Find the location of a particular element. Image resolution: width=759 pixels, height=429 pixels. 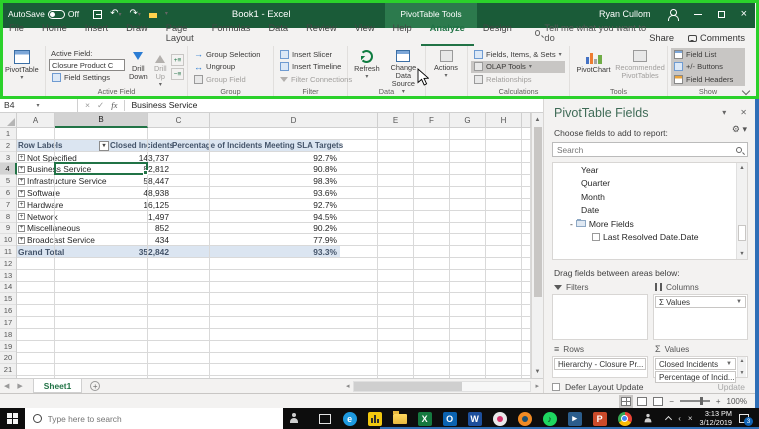

start-button is located at coordinates (12, 418).